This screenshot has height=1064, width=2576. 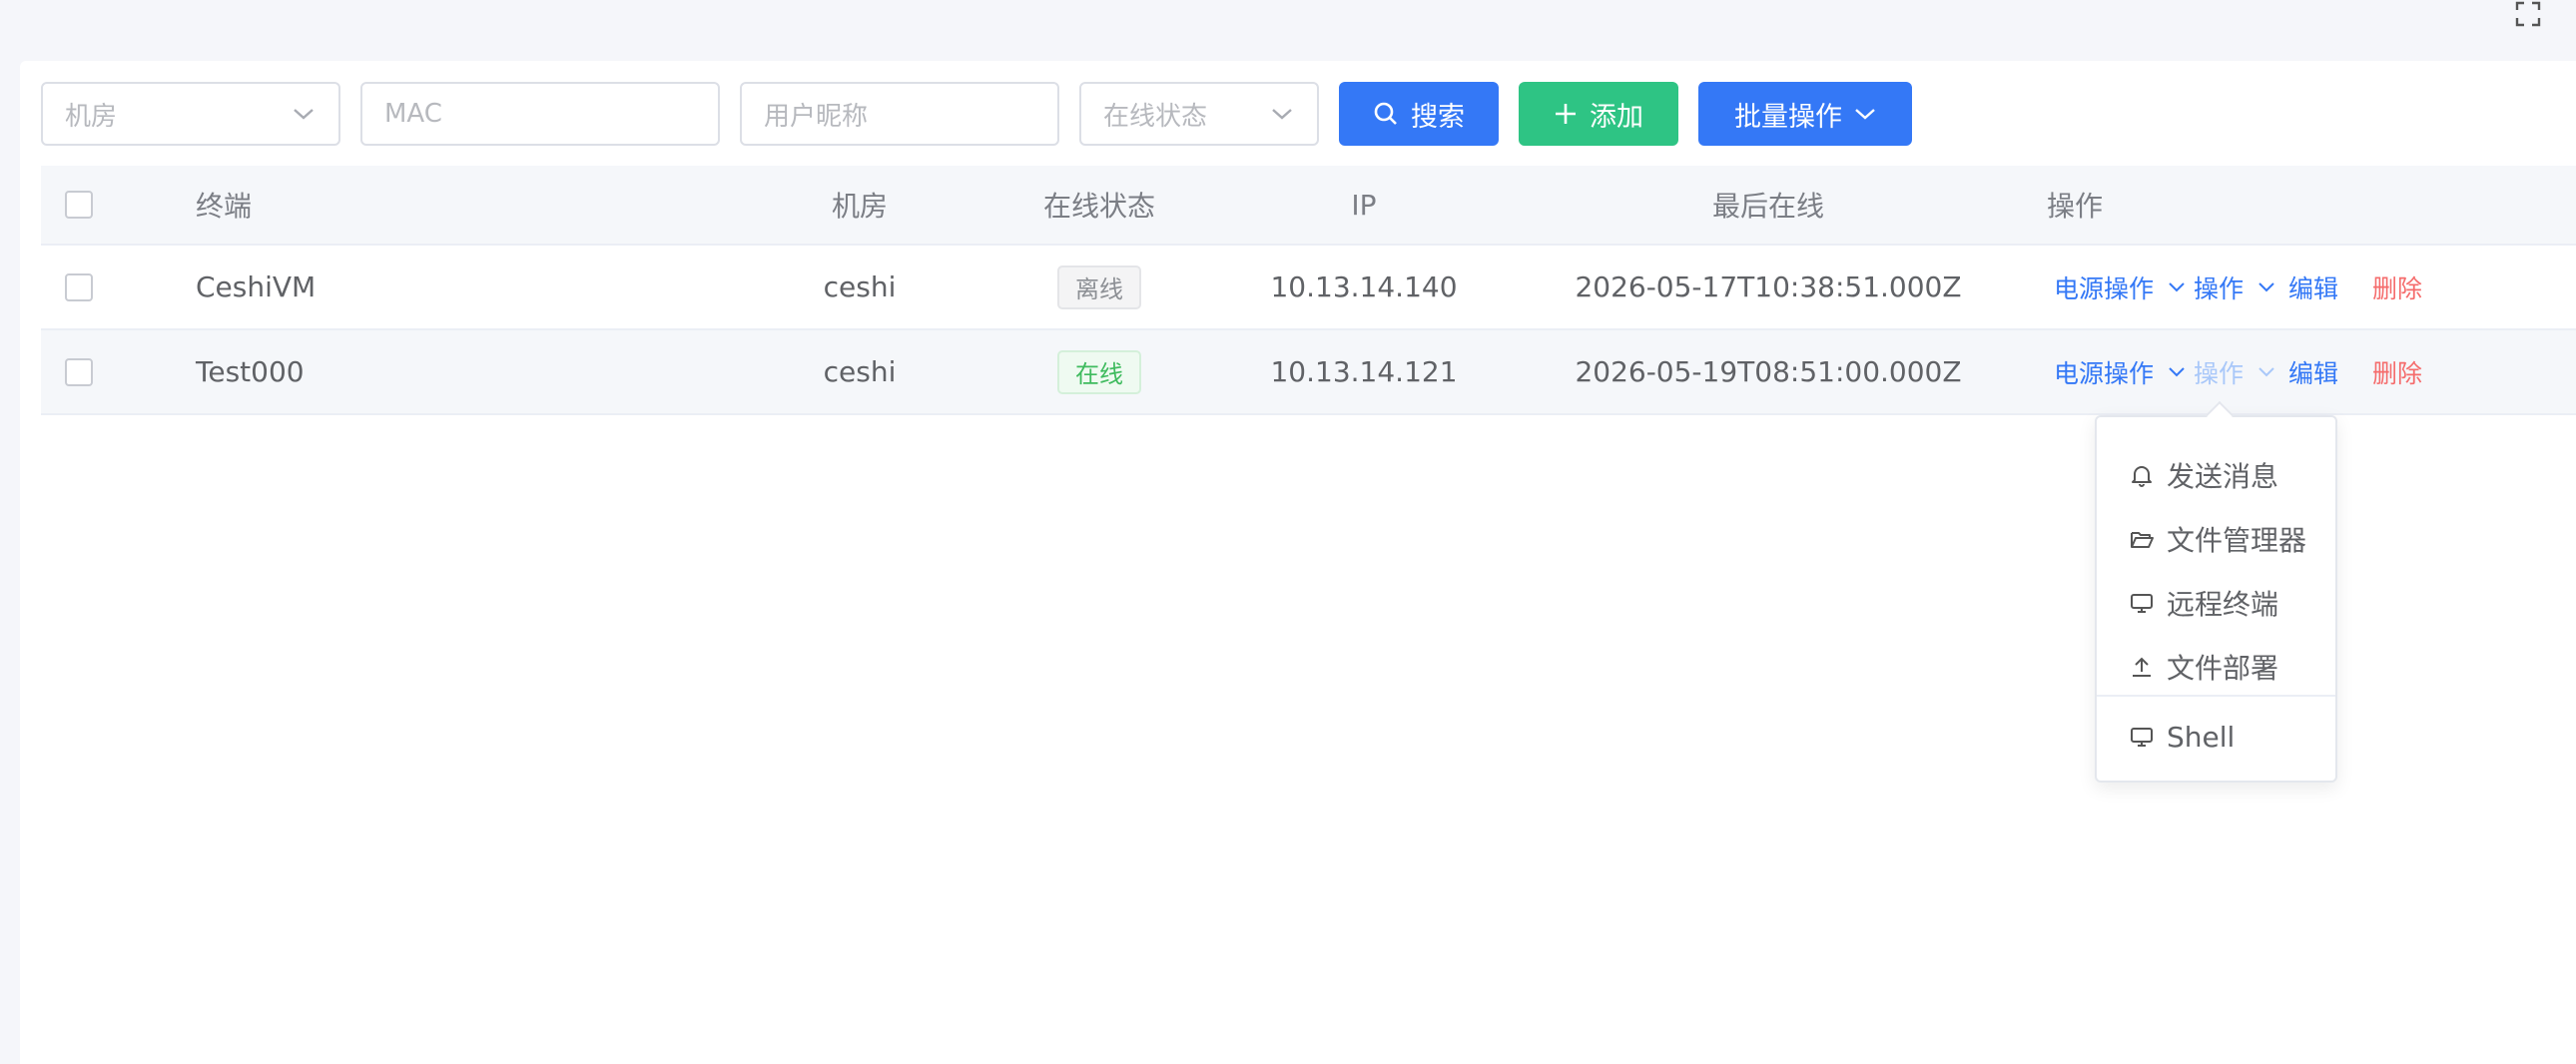 I want to click on room-select-placeholder: 机房, so click(x=91, y=116).